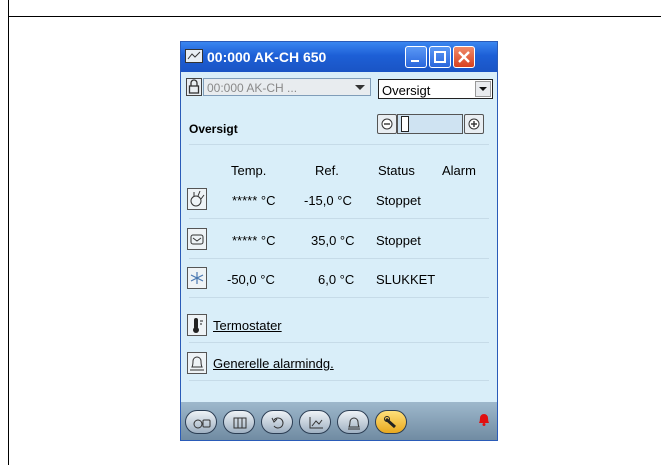  I want to click on outer-frame-top, so click(334, 8).